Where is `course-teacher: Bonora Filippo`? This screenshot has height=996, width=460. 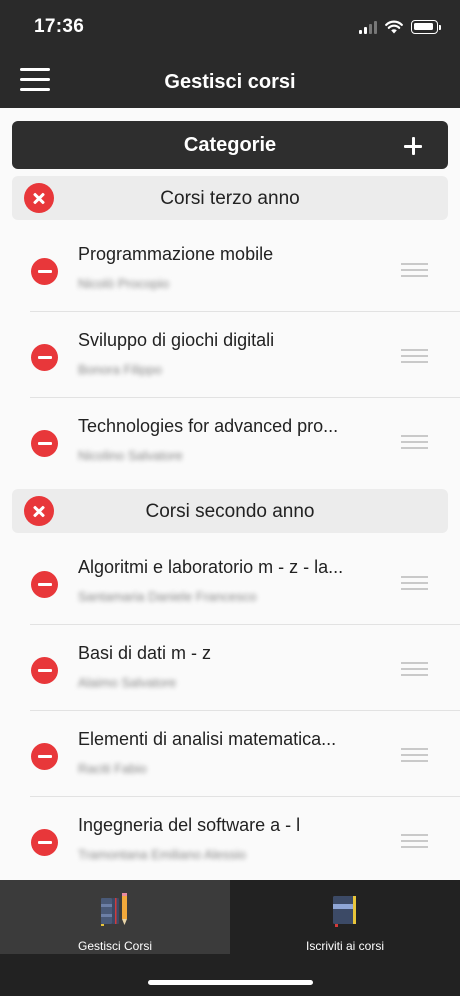
course-teacher: Bonora Filippo is located at coordinates (120, 369).